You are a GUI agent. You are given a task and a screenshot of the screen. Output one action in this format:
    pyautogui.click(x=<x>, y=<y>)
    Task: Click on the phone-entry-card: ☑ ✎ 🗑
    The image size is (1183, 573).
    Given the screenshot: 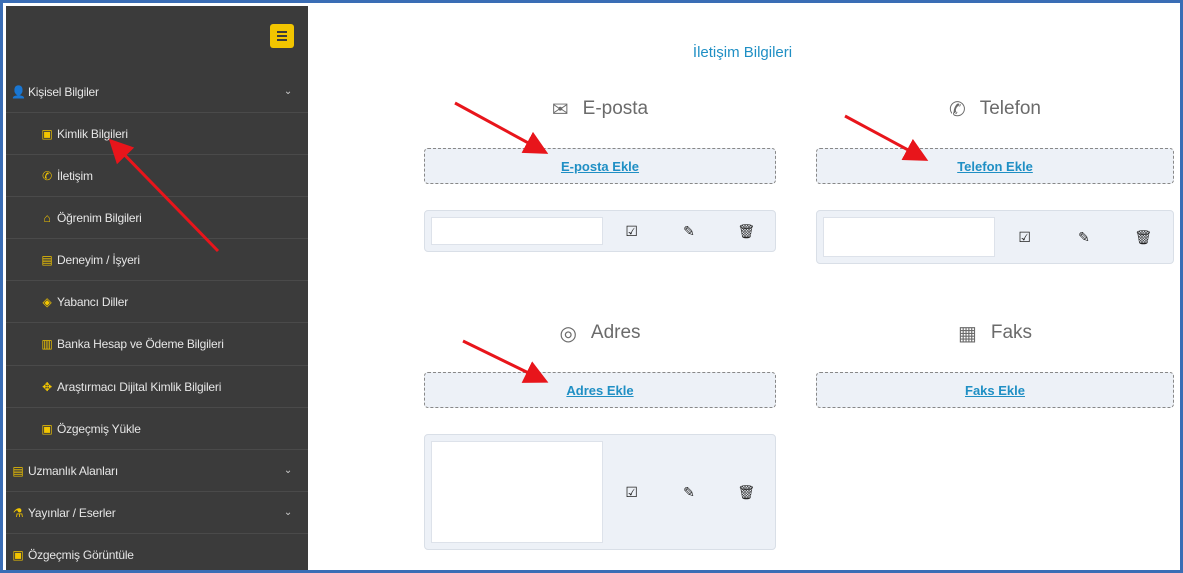 What is the action you would take?
    pyautogui.click(x=995, y=237)
    